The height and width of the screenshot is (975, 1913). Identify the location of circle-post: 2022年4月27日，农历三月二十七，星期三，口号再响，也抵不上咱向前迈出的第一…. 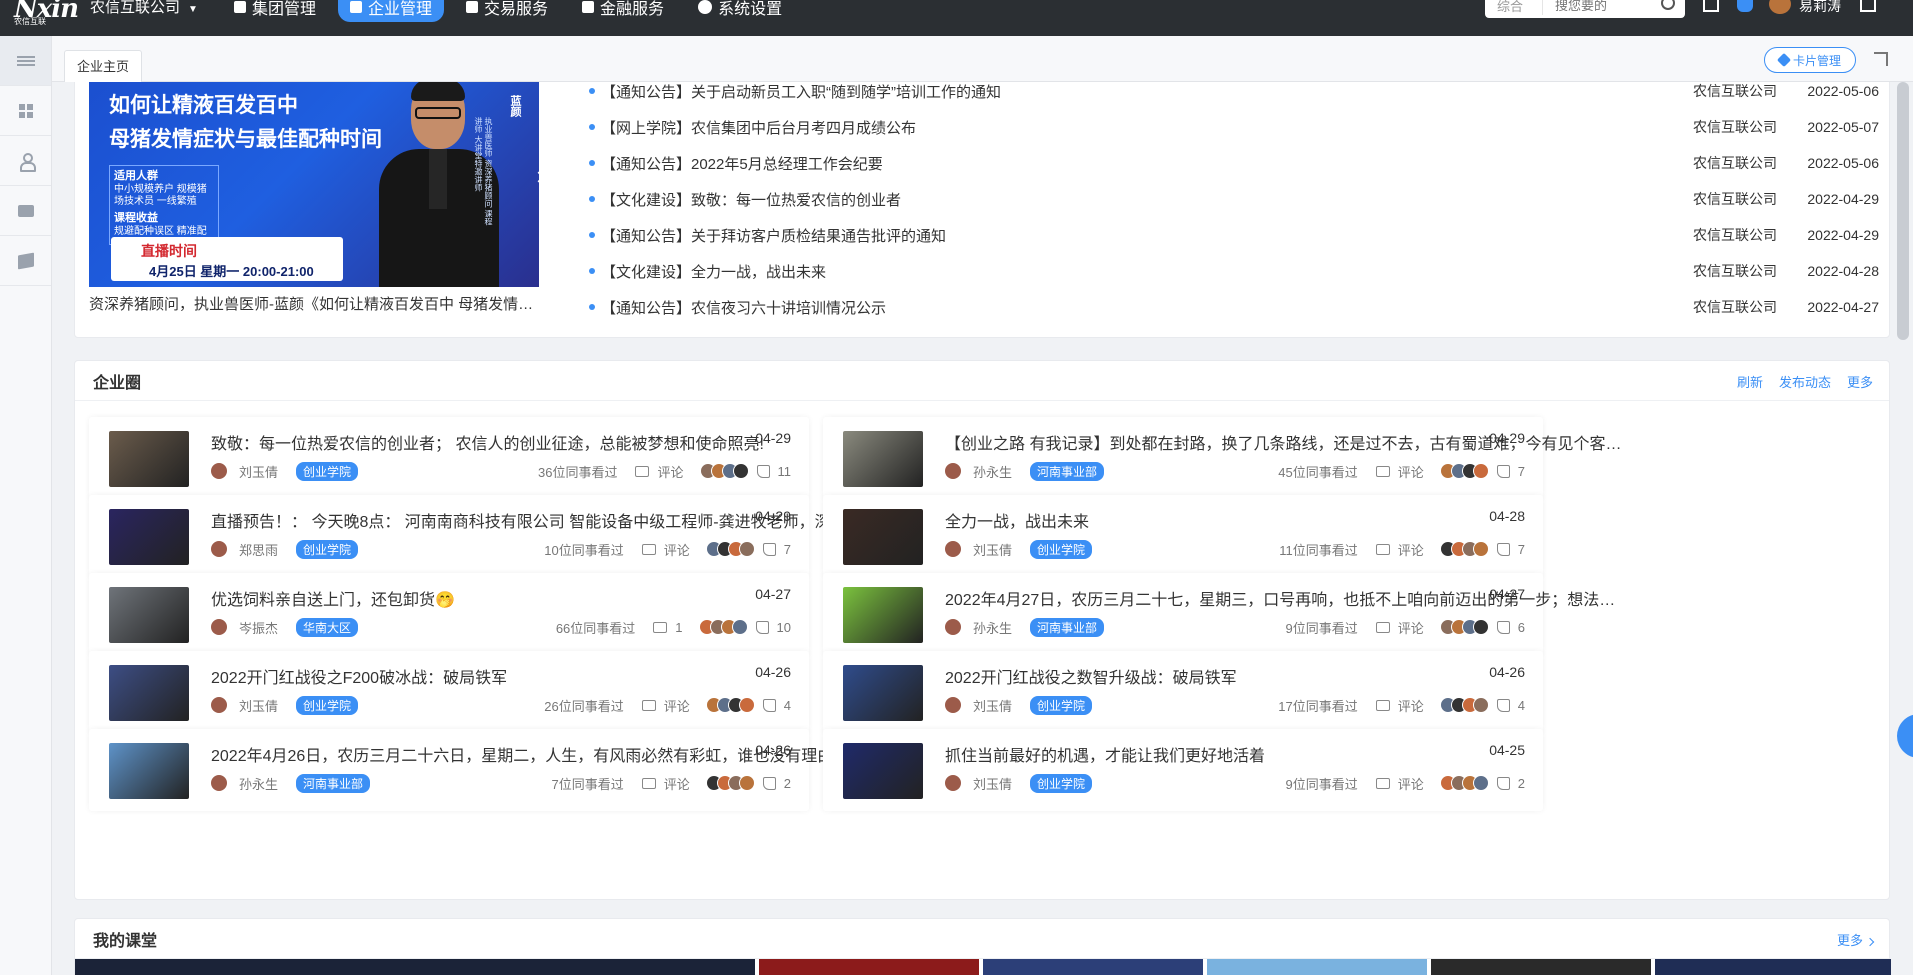
(1224, 614).